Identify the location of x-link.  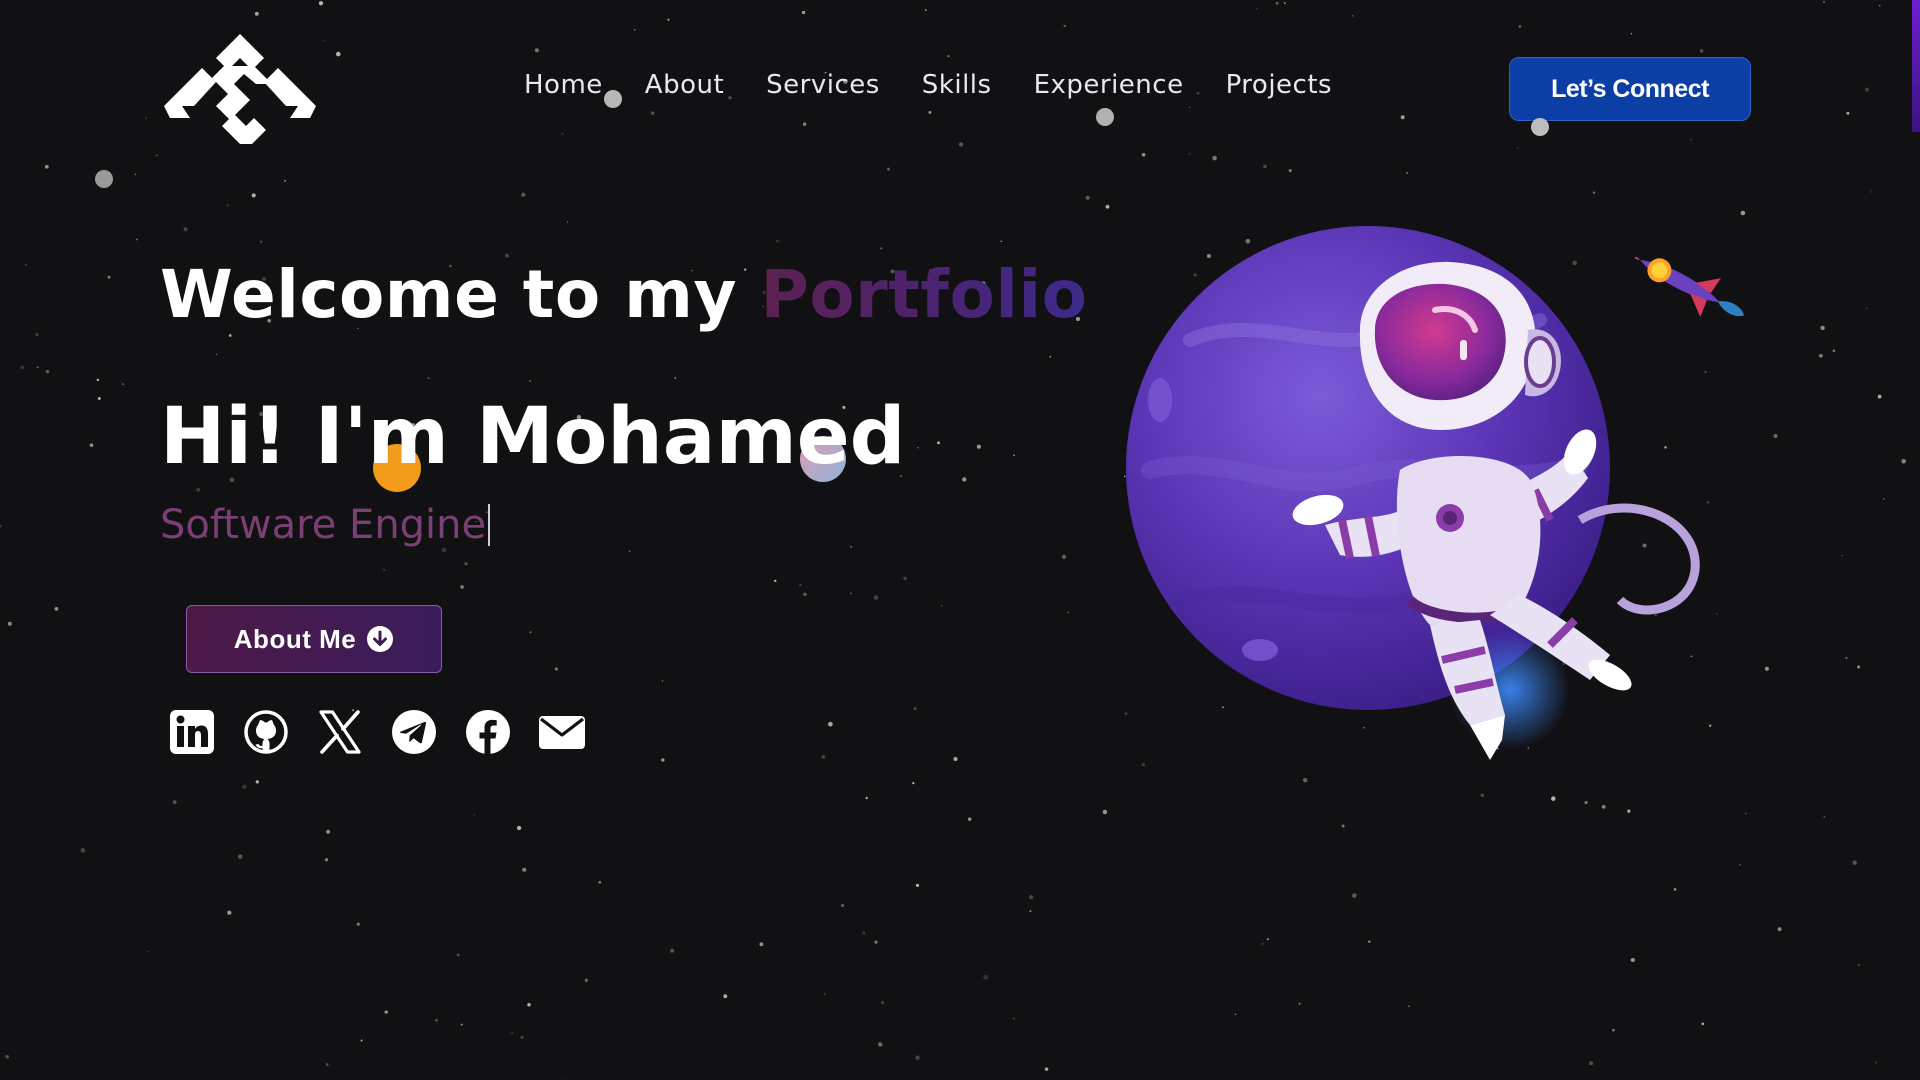
(340, 732).